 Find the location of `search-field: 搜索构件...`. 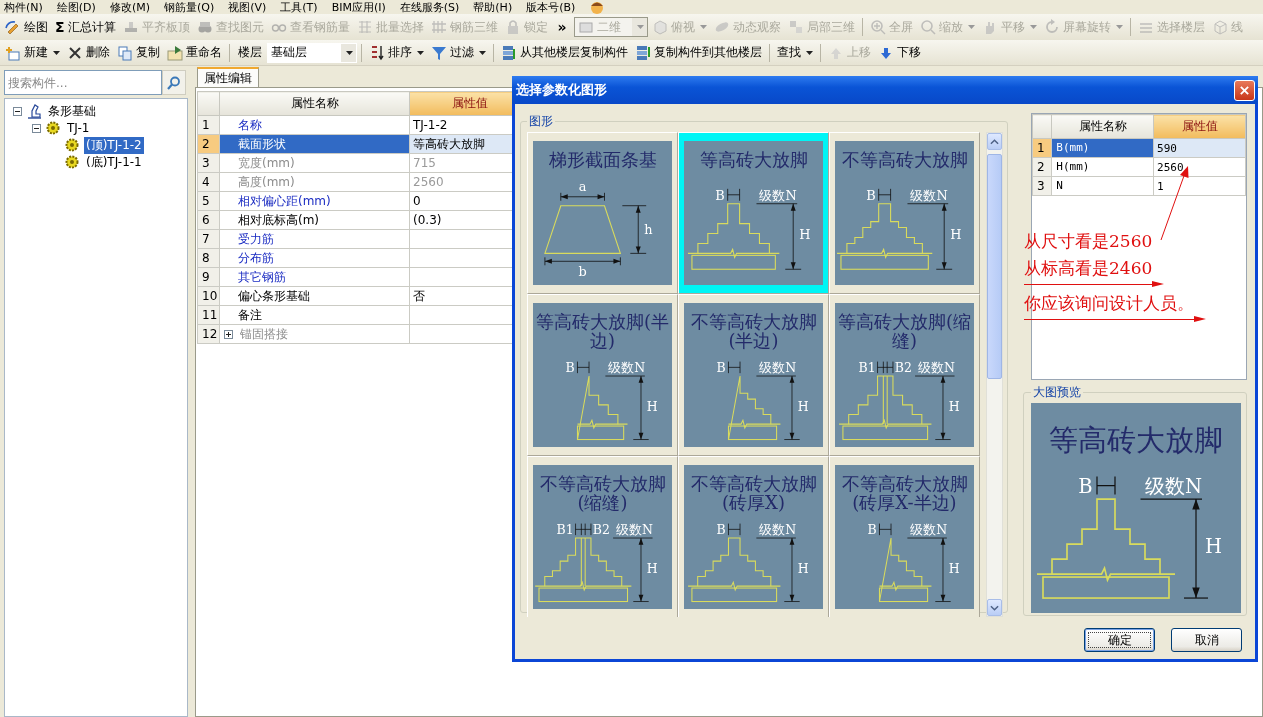

search-field: 搜索构件... is located at coordinates (83, 82).